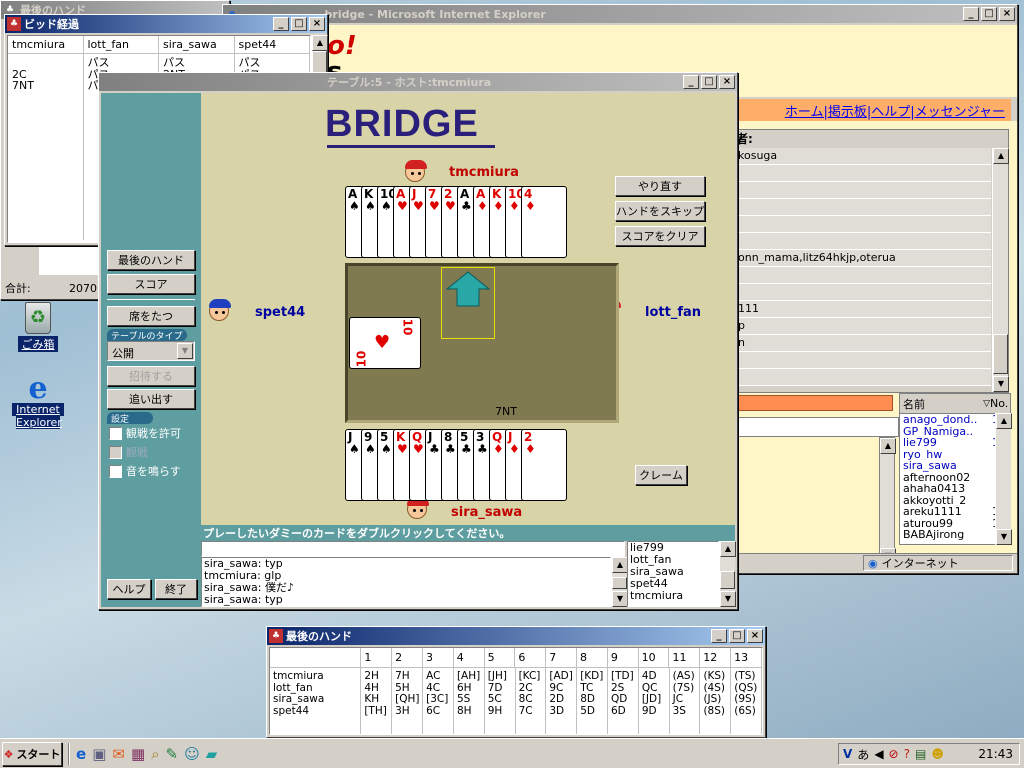 This screenshot has height=768, width=1024. What do you see at coordinates (192, 754) in the screenshot?
I see `messenger-icon: ☺` at bounding box center [192, 754].